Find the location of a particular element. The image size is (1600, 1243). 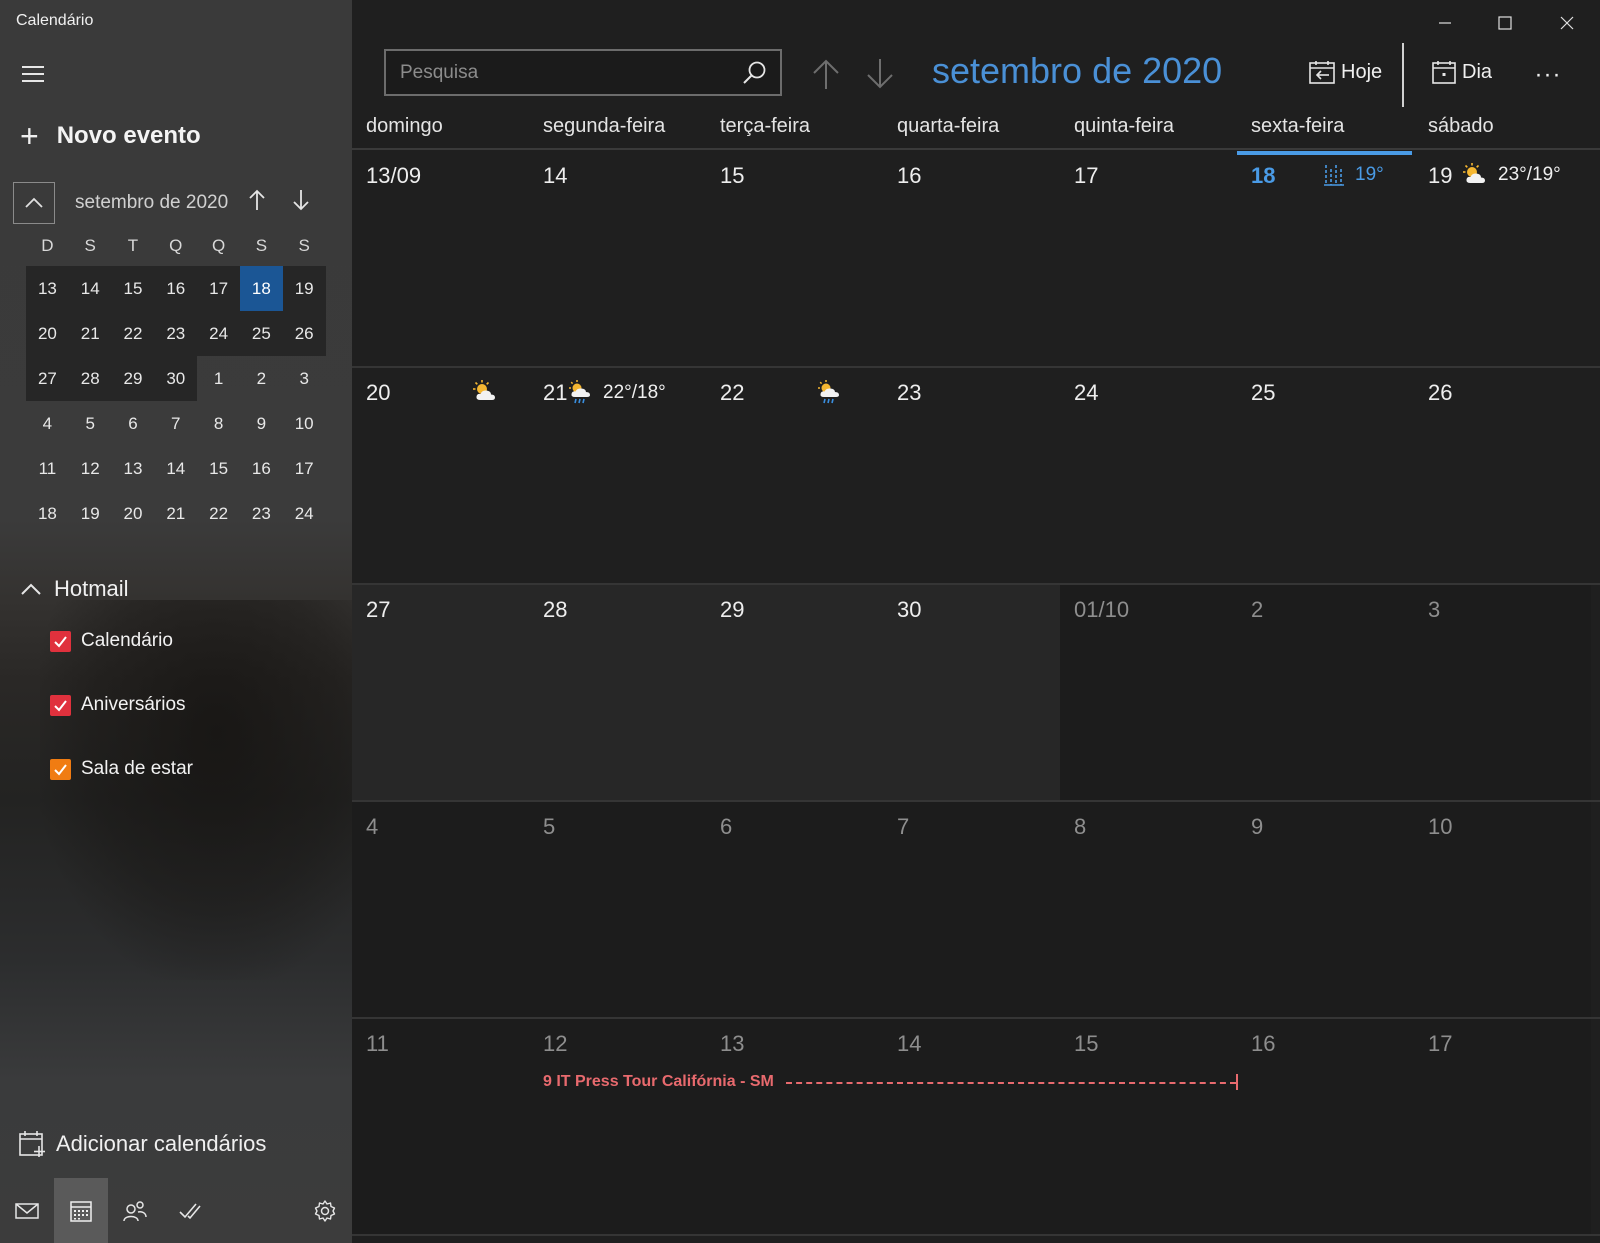

todo-nav-button is located at coordinates (189, 1210).